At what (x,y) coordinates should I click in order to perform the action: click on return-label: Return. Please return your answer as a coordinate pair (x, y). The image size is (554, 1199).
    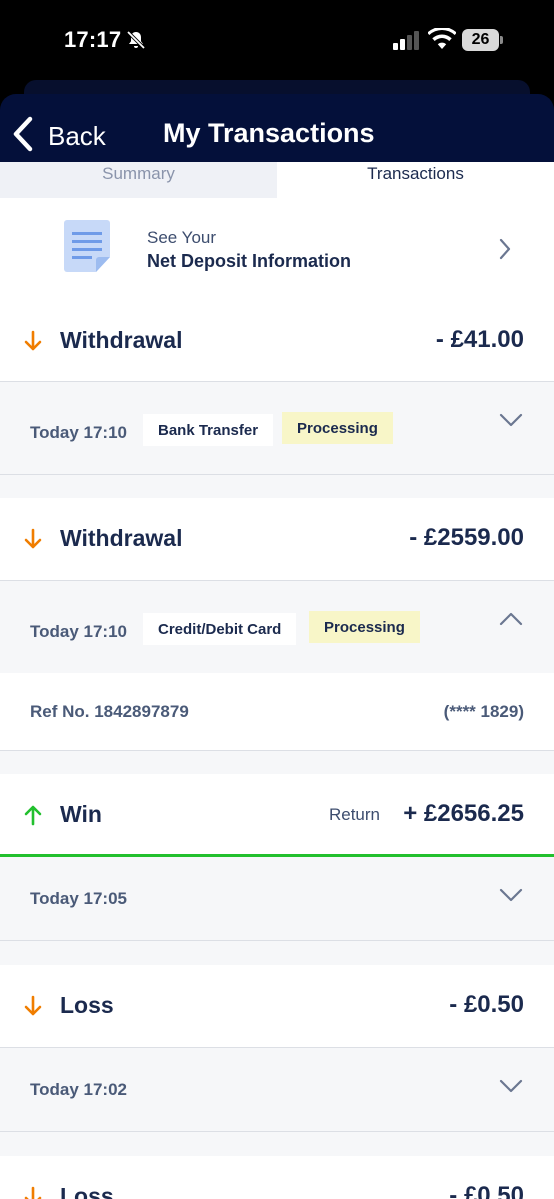
    Looking at the image, I should click on (354, 814).